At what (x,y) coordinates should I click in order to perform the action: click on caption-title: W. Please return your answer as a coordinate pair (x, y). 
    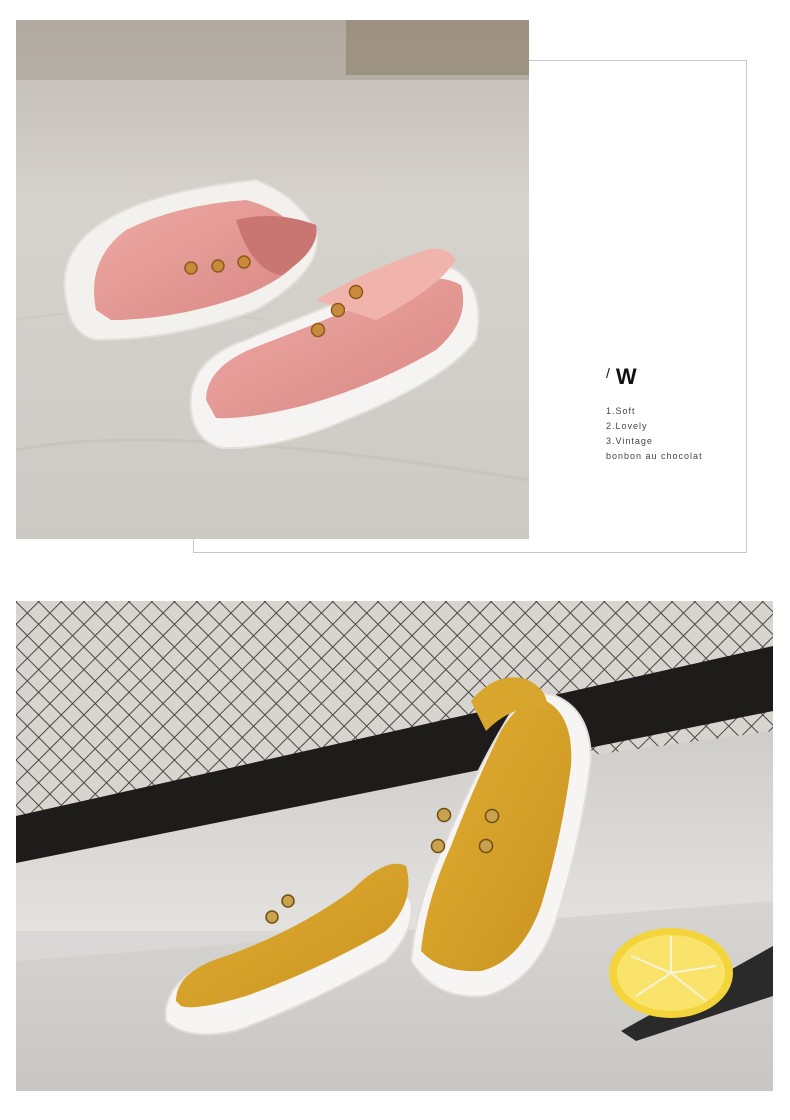
    Looking at the image, I should click on (626, 376).